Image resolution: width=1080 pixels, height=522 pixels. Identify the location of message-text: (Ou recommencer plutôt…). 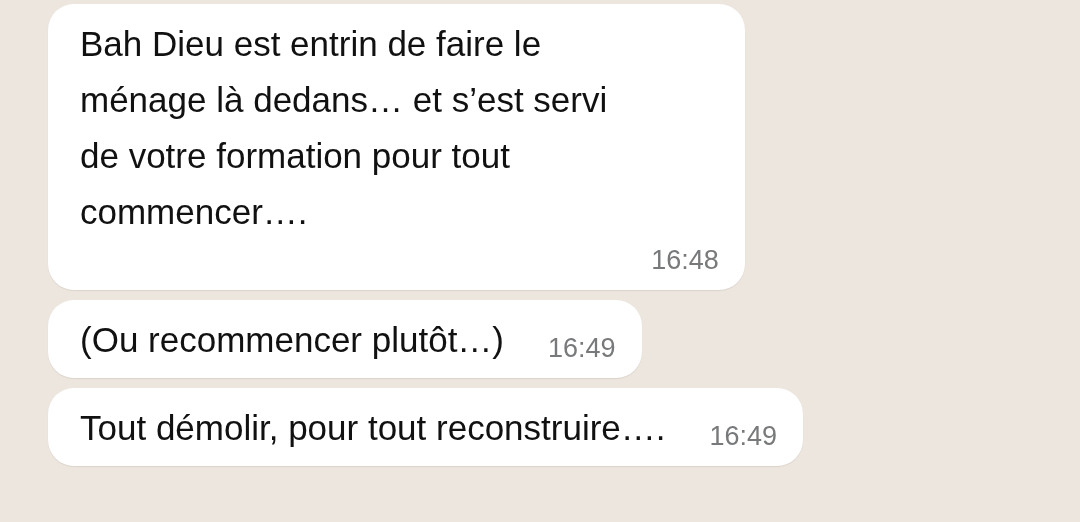
(292, 340).